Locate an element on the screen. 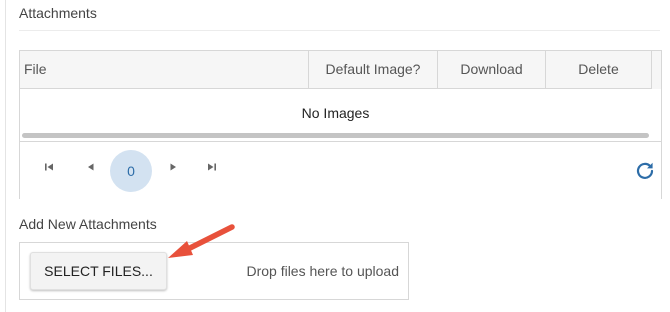 Image resolution: width=670 pixels, height=312 pixels. first-page-icon is located at coordinates (49, 170).